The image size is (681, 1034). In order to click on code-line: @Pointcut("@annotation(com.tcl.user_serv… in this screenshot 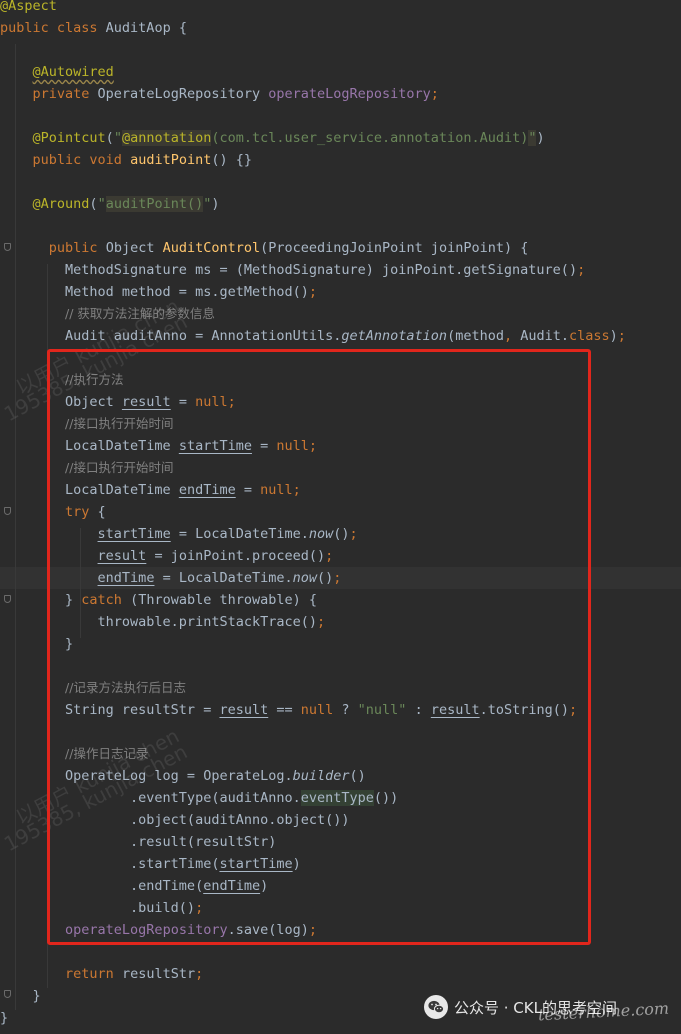, I will do `click(340, 138)`.